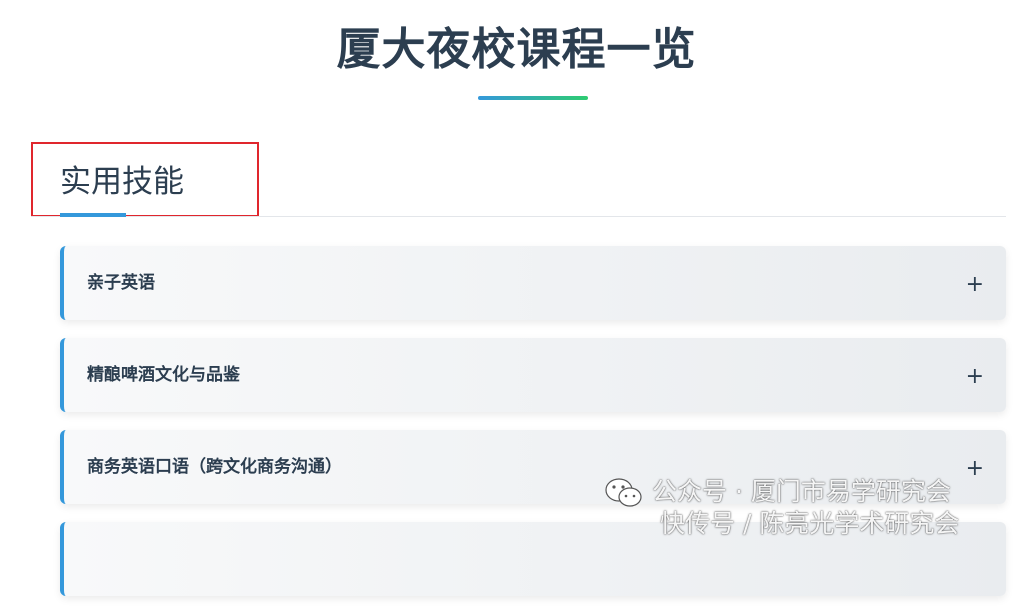 The image size is (1033, 614). I want to click on course-label: 商务英语口语（跨文化商务沟通）, so click(214, 467).